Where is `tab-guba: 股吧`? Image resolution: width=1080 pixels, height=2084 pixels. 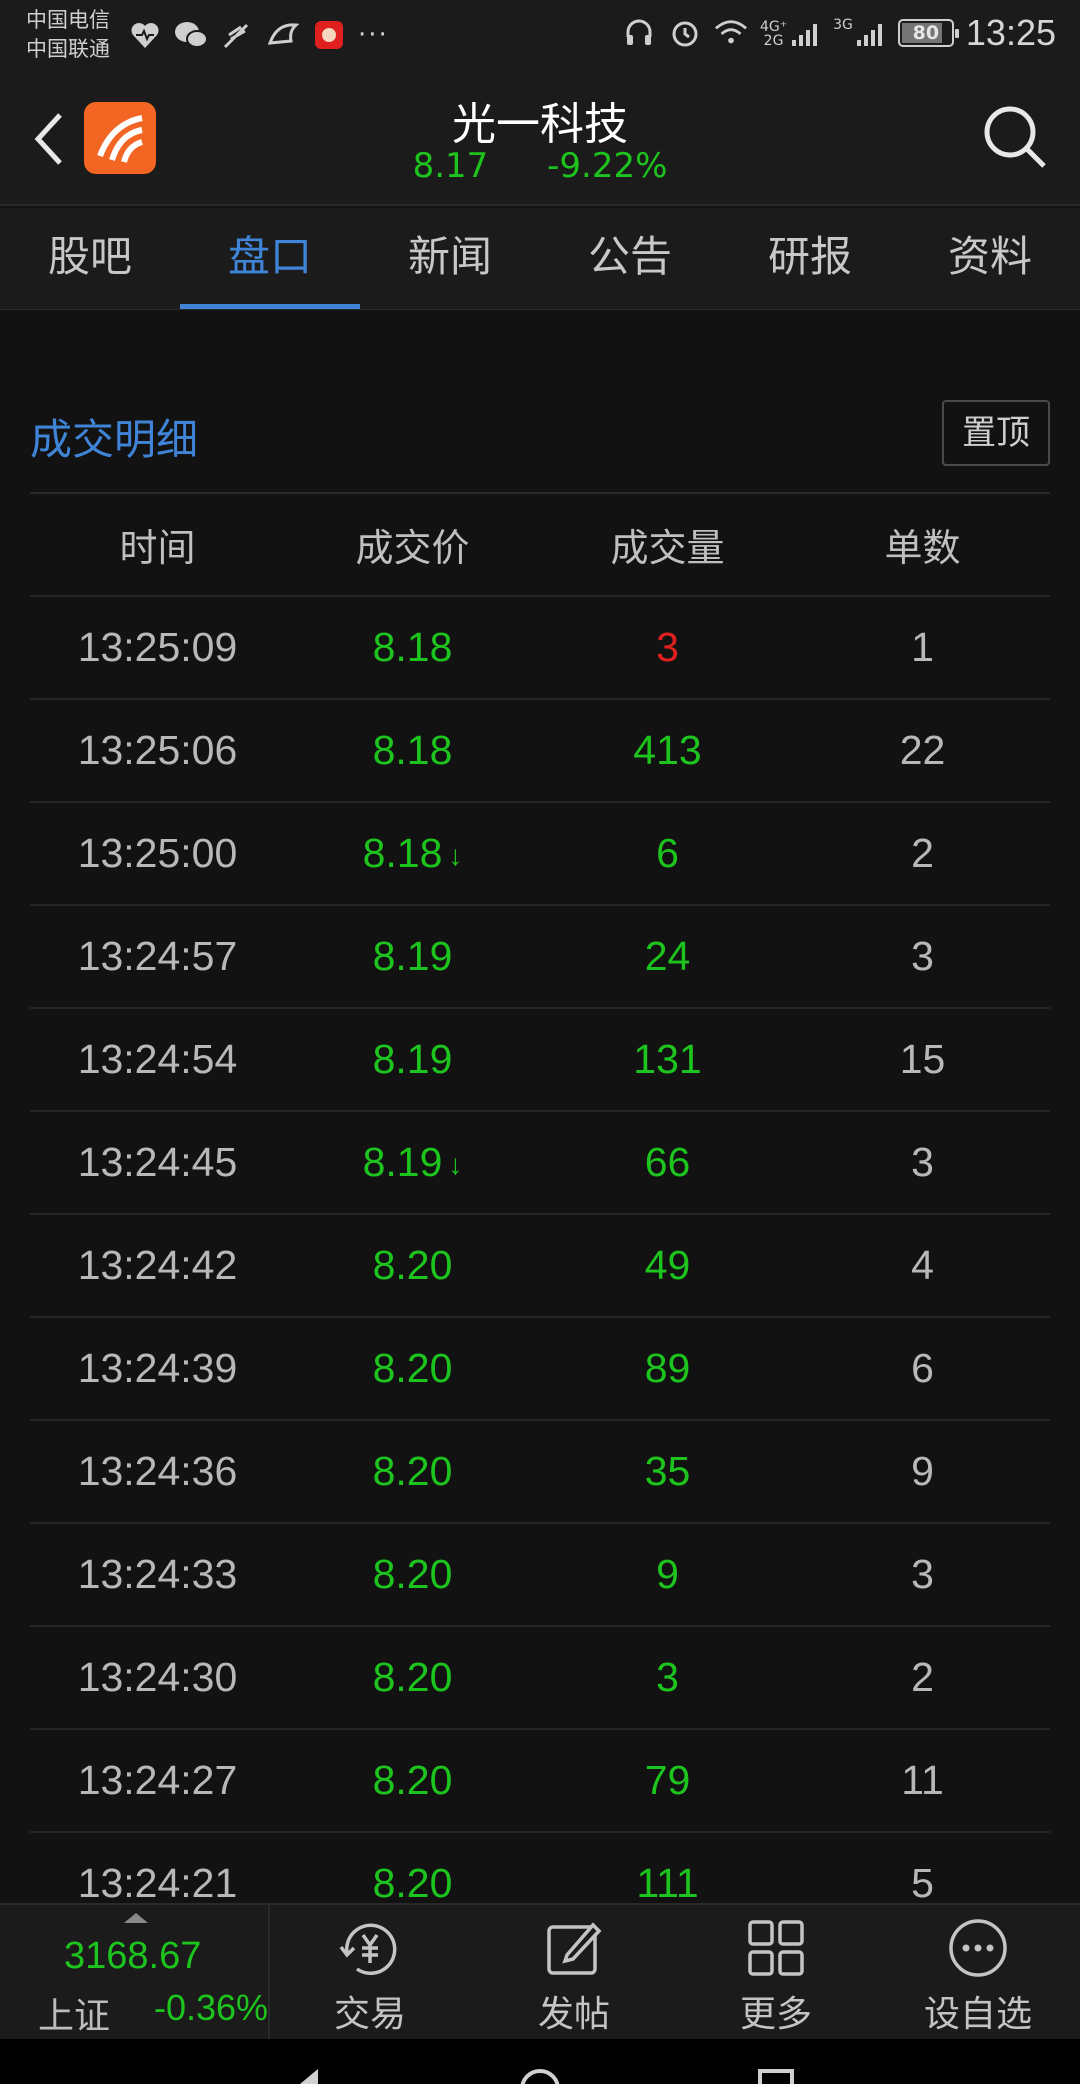 tab-guba: 股吧 is located at coordinates (90, 258).